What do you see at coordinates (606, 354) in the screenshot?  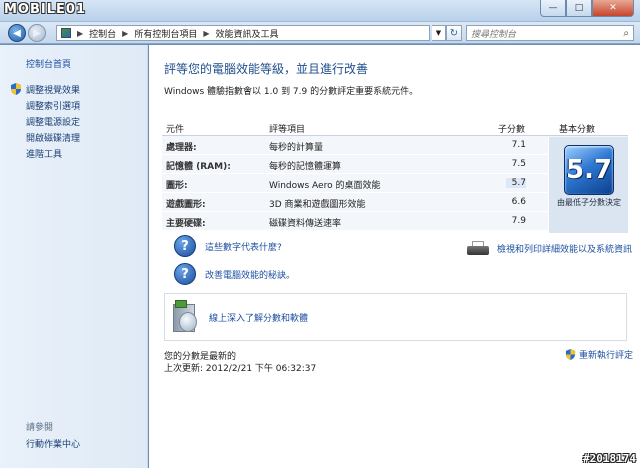 I see `rerun-assessment-link: 重新執行評定` at bounding box center [606, 354].